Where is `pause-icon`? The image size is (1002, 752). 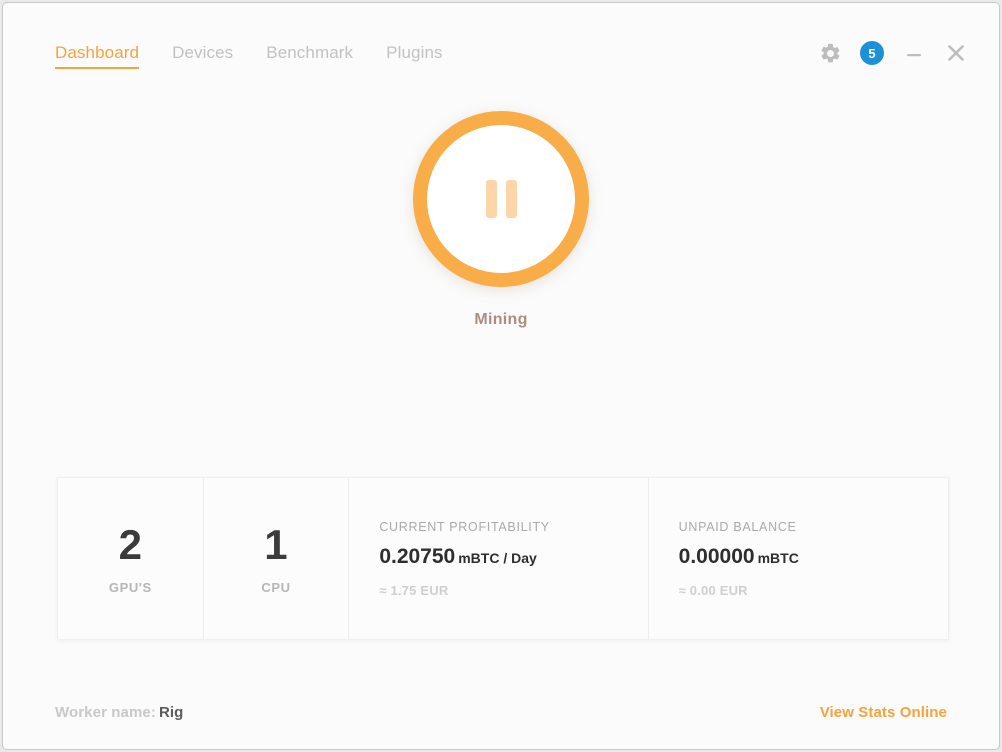
pause-icon is located at coordinates (501, 199).